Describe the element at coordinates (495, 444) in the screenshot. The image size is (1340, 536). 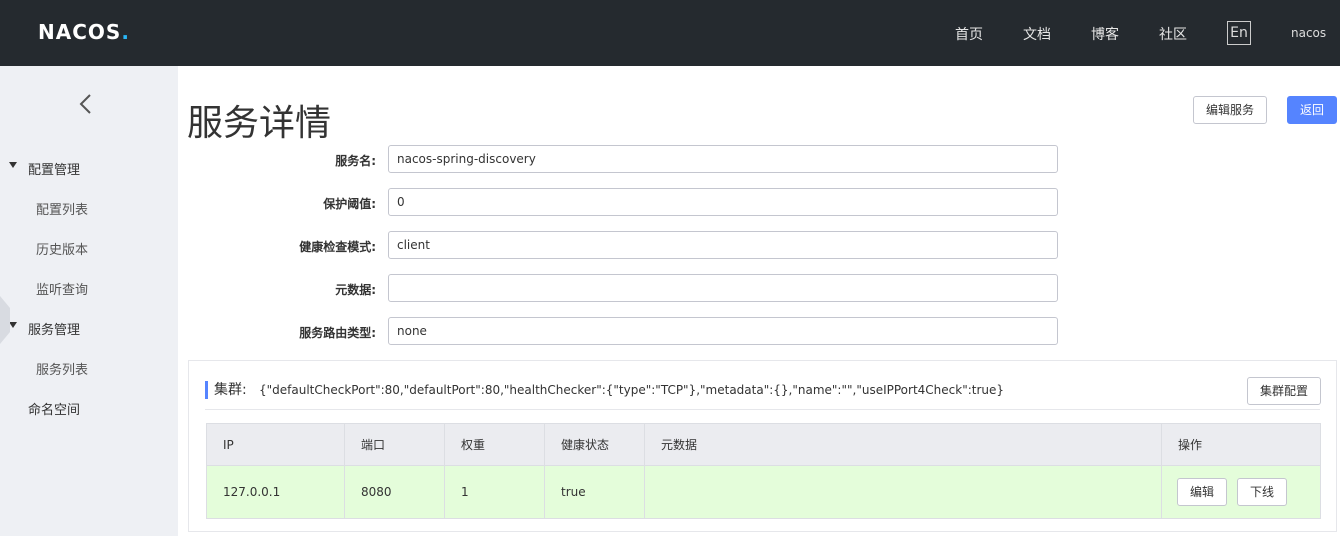
I see `column-weight: 权重` at that location.